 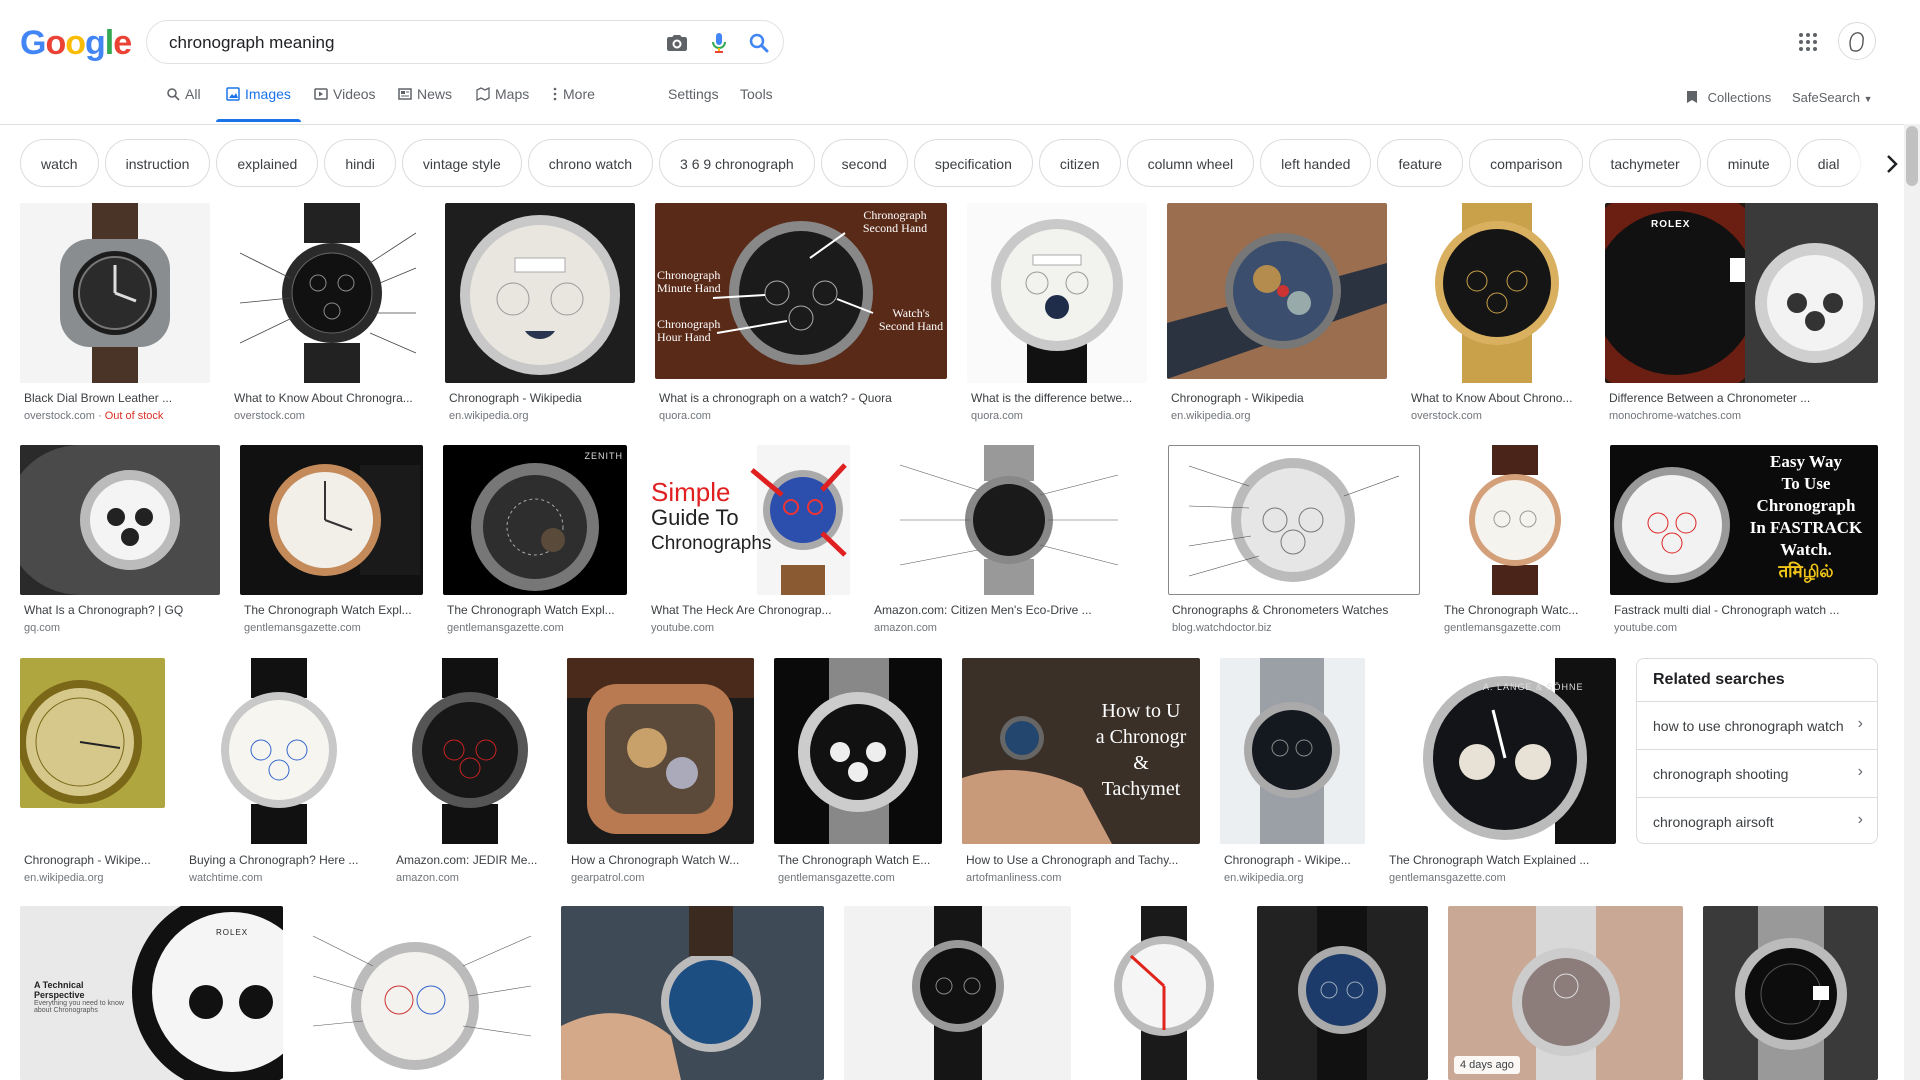 What do you see at coordinates (590, 163) in the screenshot?
I see `chip: chrono watch` at bounding box center [590, 163].